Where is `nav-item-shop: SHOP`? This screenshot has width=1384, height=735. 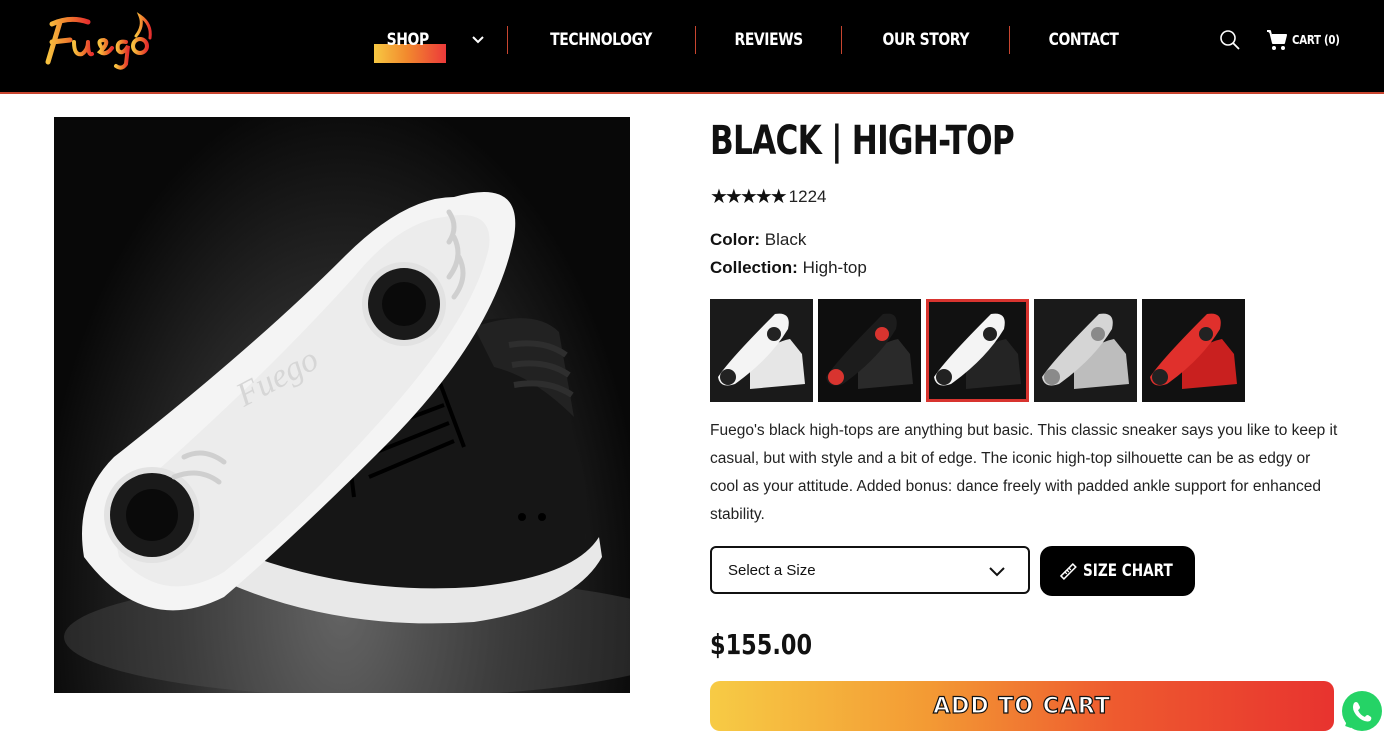 nav-item-shop: SHOP is located at coordinates (408, 40).